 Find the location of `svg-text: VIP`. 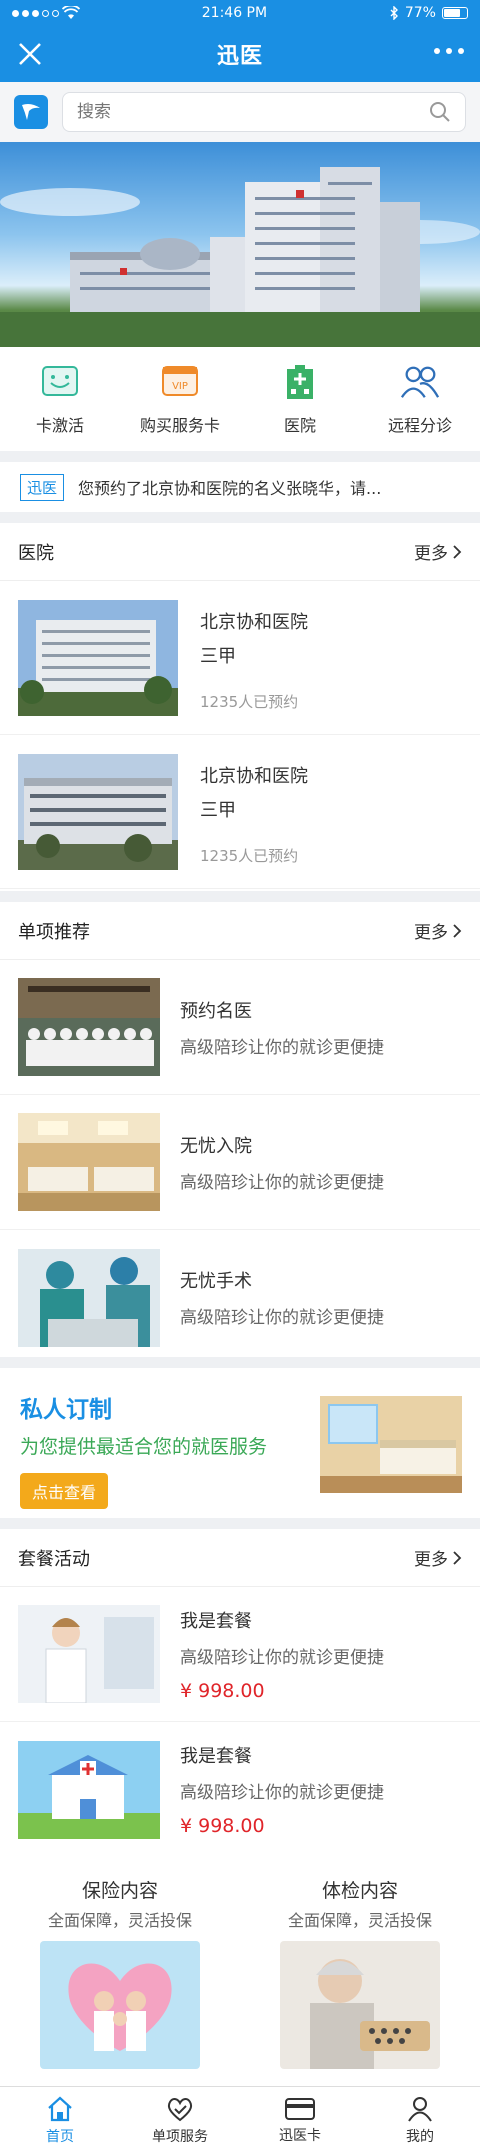

svg-text: VIP is located at coordinates (180, 386).